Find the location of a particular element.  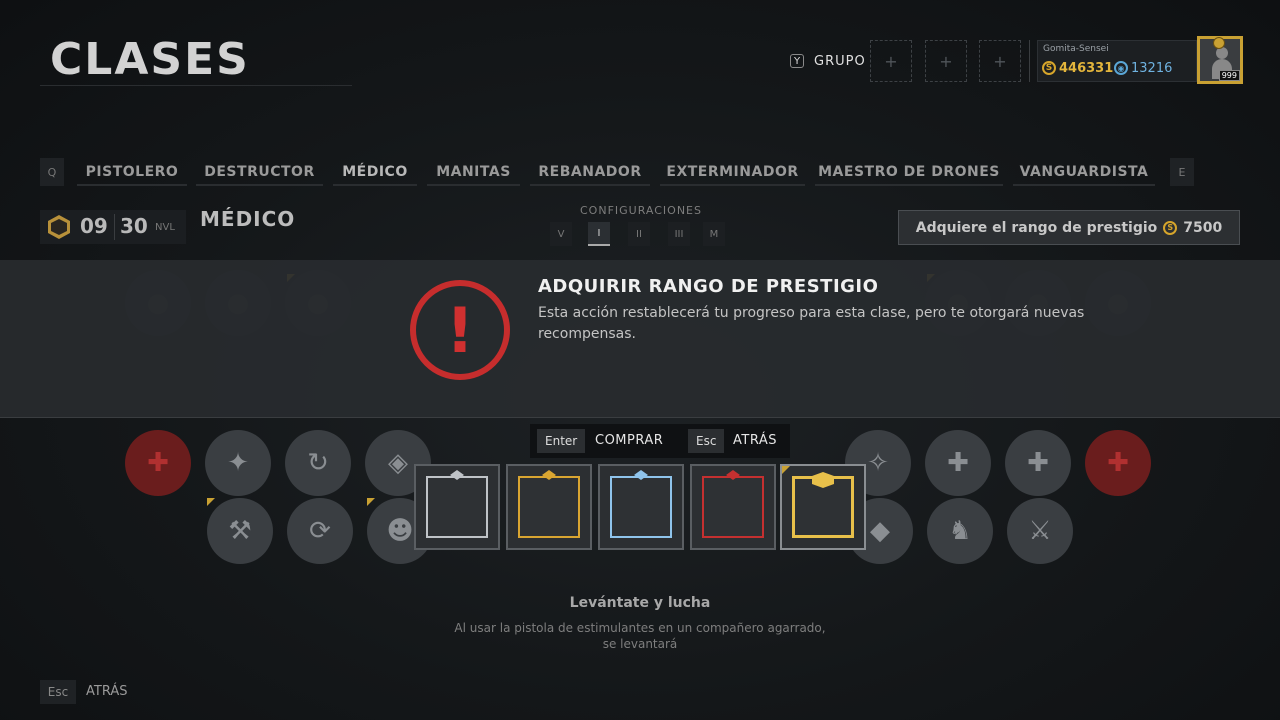

tab-maestro-de-drones: MAESTRO DE DRONES is located at coordinates (909, 173).